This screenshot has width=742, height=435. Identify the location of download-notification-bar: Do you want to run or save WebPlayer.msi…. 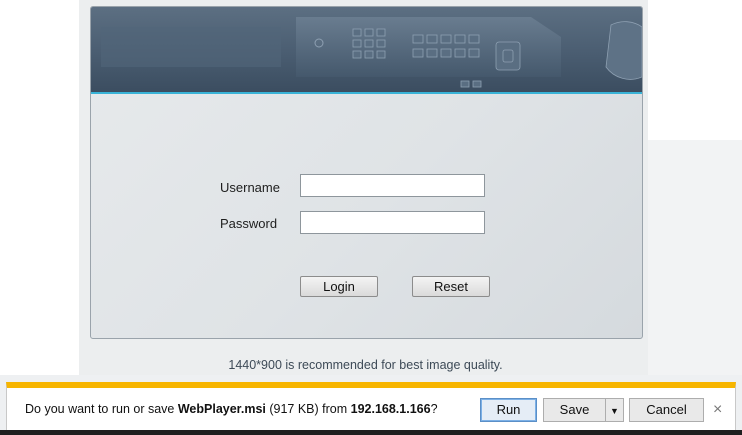
(371, 406).